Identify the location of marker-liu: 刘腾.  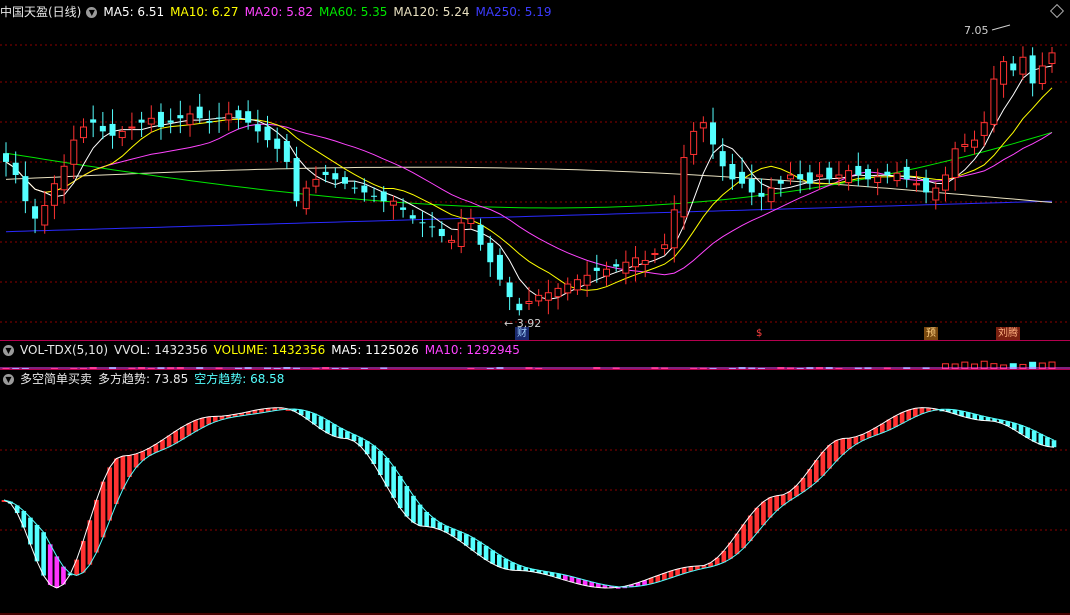
(1008, 333).